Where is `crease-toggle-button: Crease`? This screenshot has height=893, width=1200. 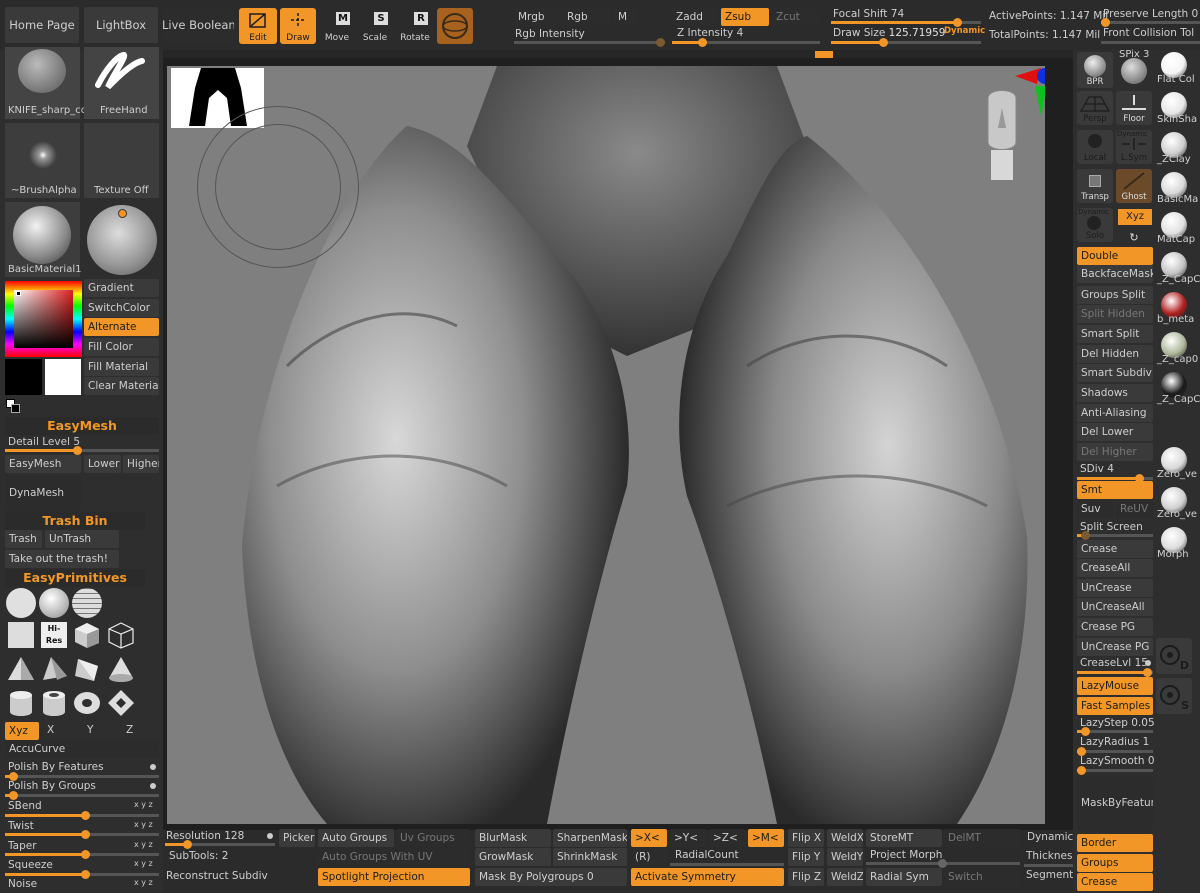 crease-toggle-button: Crease is located at coordinates (1115, 882).